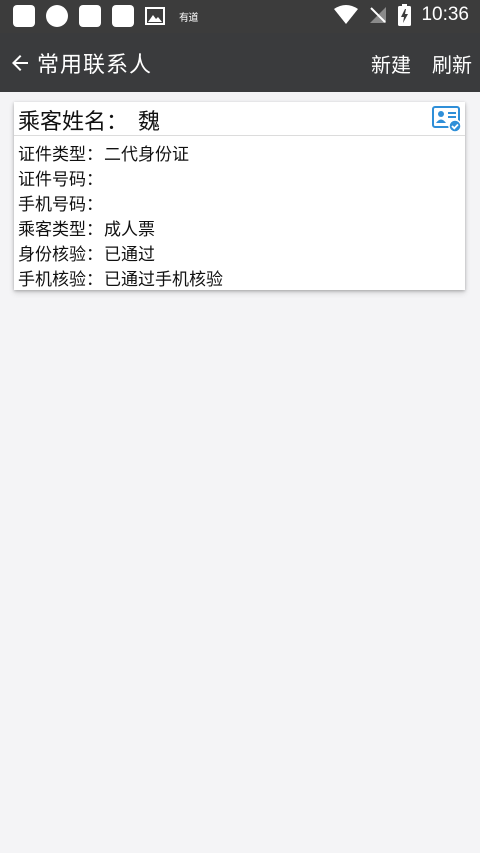 Image resolution: width=480 pixels, height=853 pixels. Describe the element at coordinates (149, 122) in the screenshot. I see `passenger-name-value: 魏` at that location.